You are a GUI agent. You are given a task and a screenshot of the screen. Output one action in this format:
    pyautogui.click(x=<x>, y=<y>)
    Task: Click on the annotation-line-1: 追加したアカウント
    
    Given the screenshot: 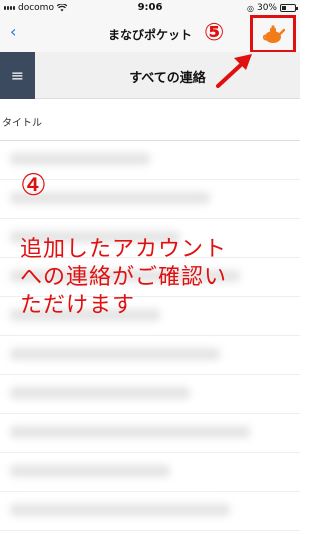 What is the action you would take?
    pyautogui.click(x=124, y=249)
    